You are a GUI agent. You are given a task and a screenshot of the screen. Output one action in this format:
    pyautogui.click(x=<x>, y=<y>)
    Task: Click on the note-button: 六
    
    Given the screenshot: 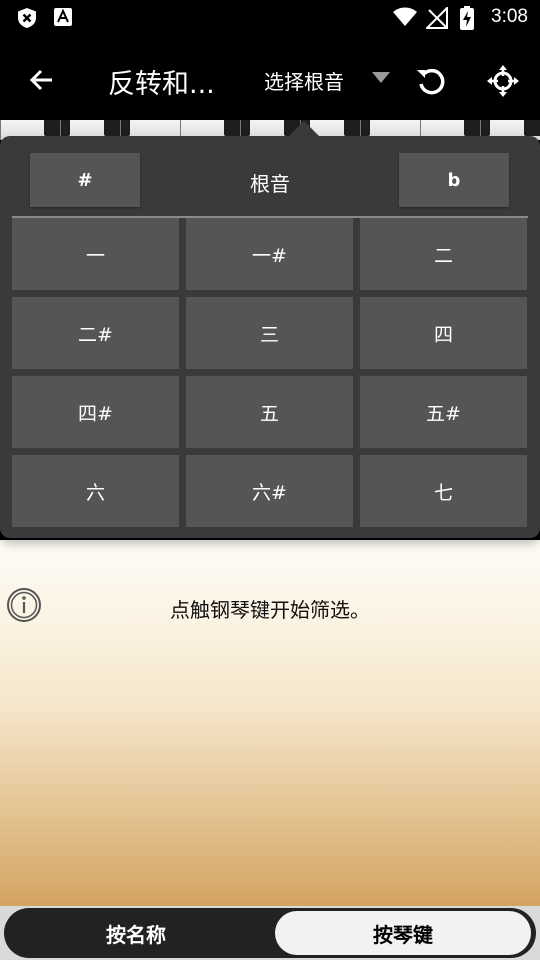 What is the action you would take?
    pyautogui.click(x=95, y=491)
    